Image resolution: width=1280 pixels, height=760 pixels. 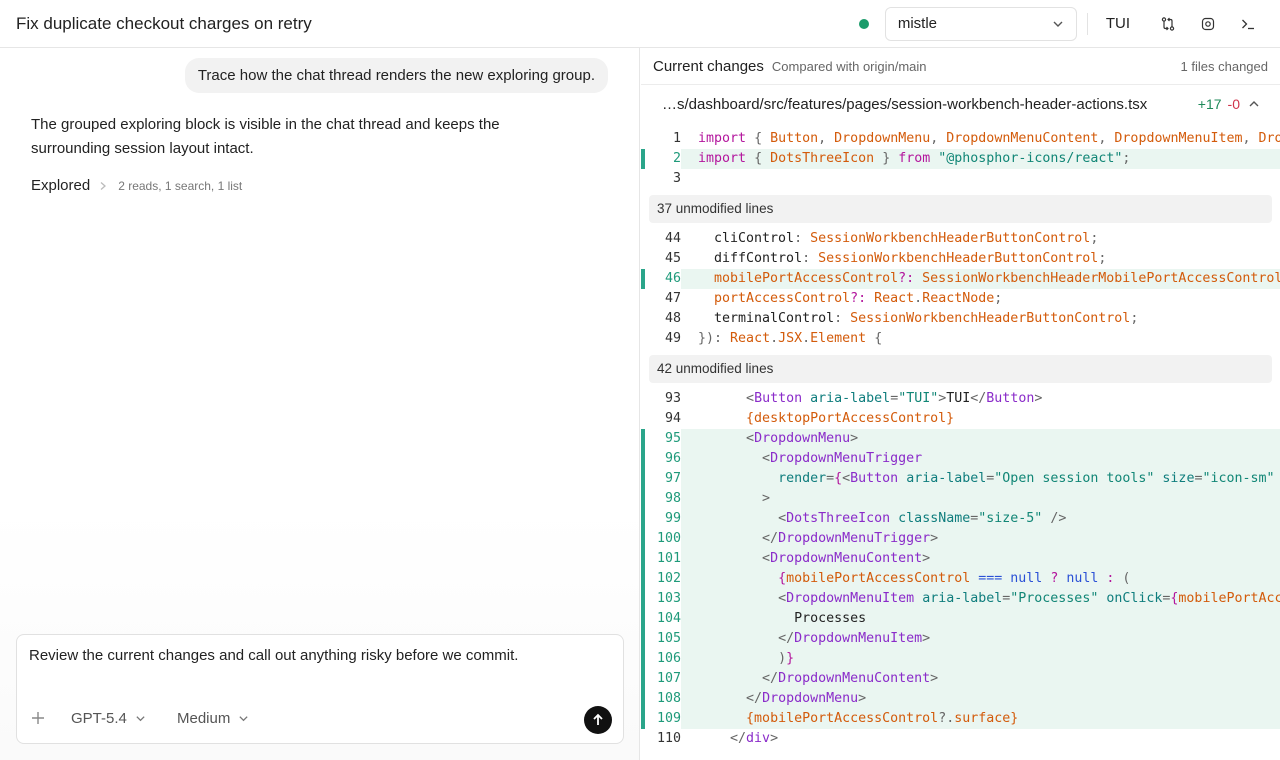 What do you see at coordinates (204, 718) in the screenshot?
I see `effort-select-value: Medium` at bounding box center [204, 718].